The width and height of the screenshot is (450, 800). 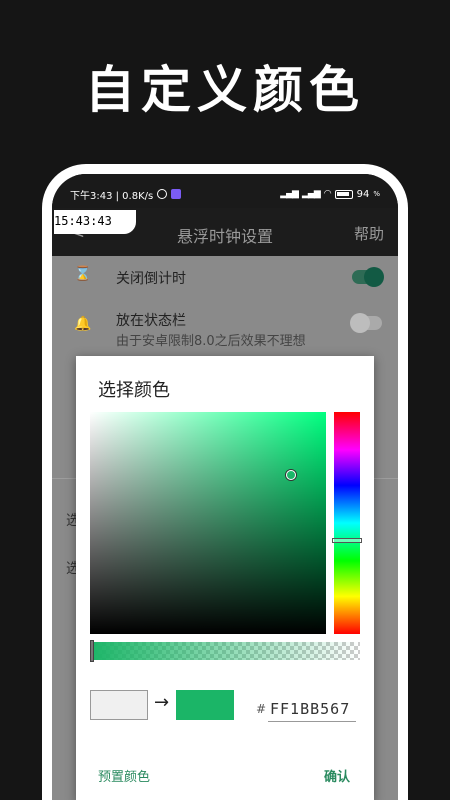 What do you see at coordinates (83, 274) in the screenshot?
I see `hourglass-icon: ⌛` at bounding box center [83, 274].